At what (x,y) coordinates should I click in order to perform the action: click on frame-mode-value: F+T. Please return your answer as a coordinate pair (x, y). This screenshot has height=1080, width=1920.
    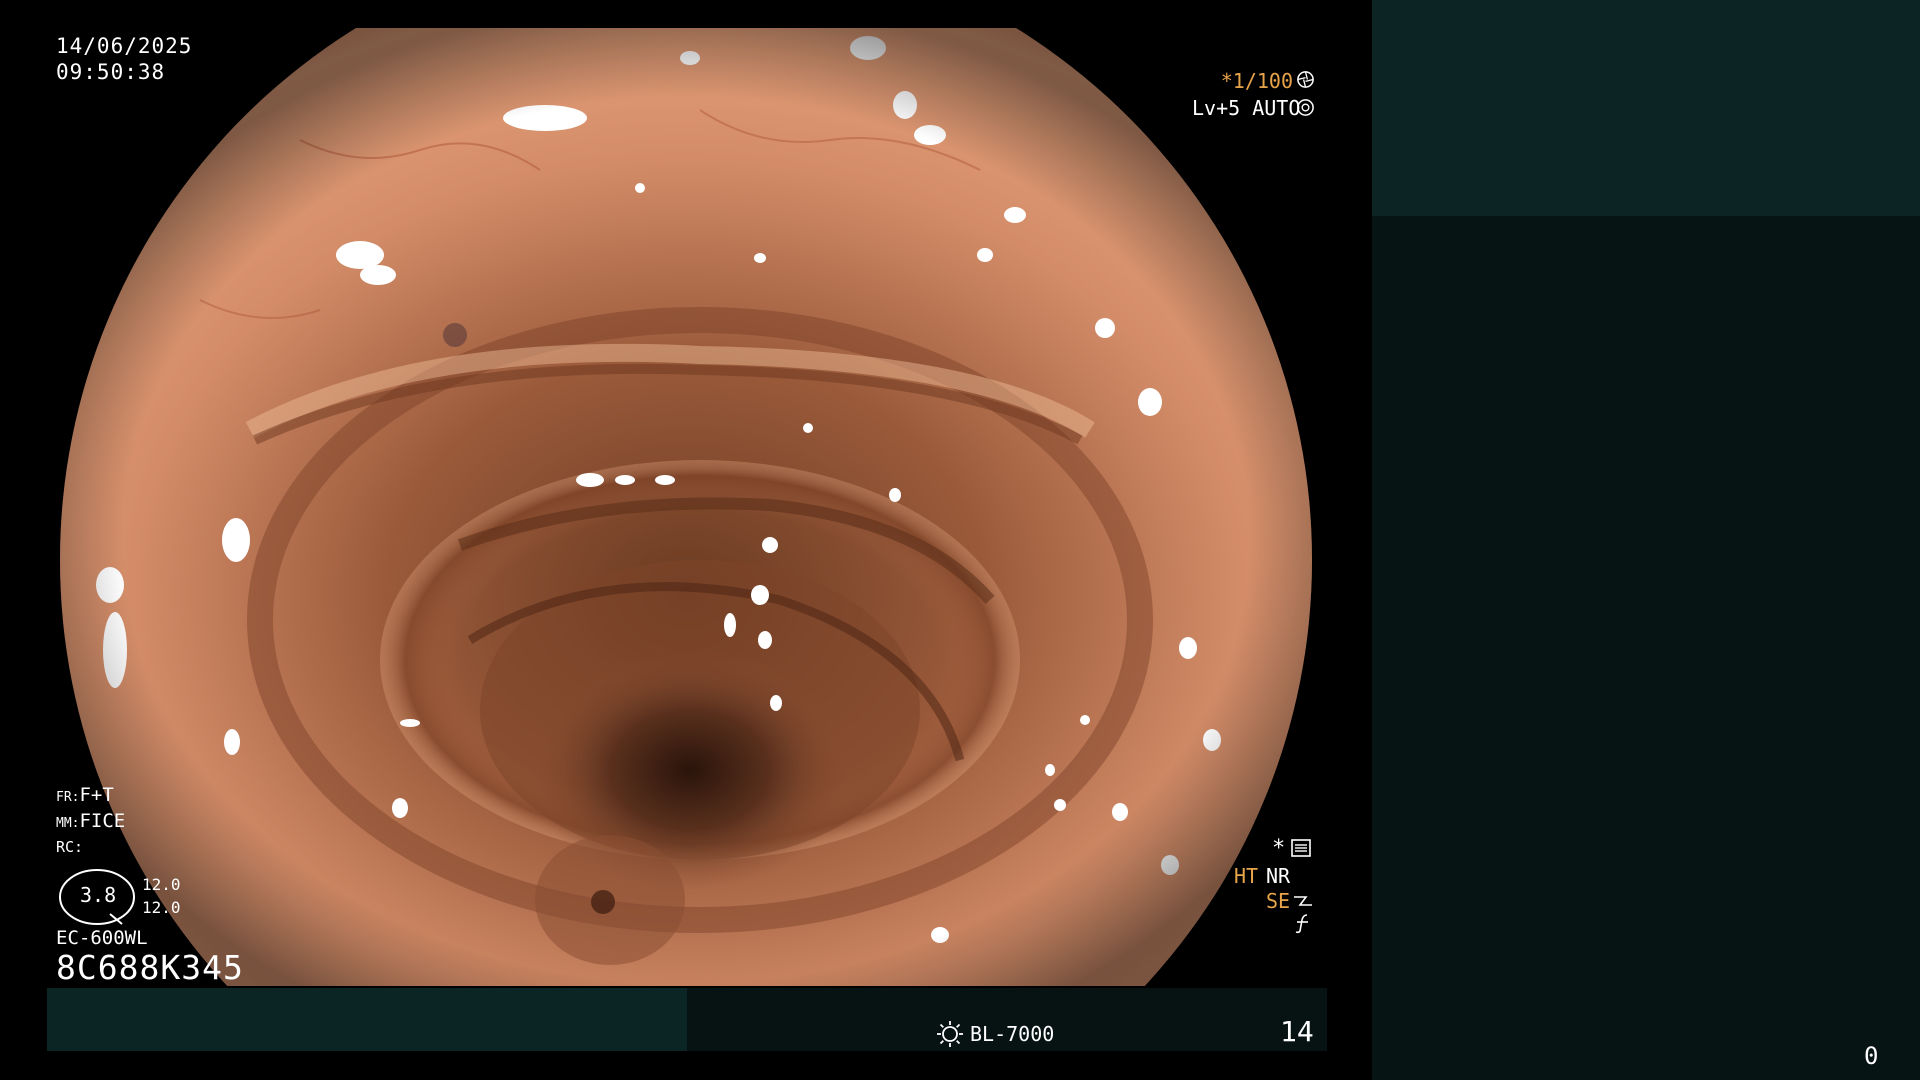
    Looking at the image, I should click on (96, 795).